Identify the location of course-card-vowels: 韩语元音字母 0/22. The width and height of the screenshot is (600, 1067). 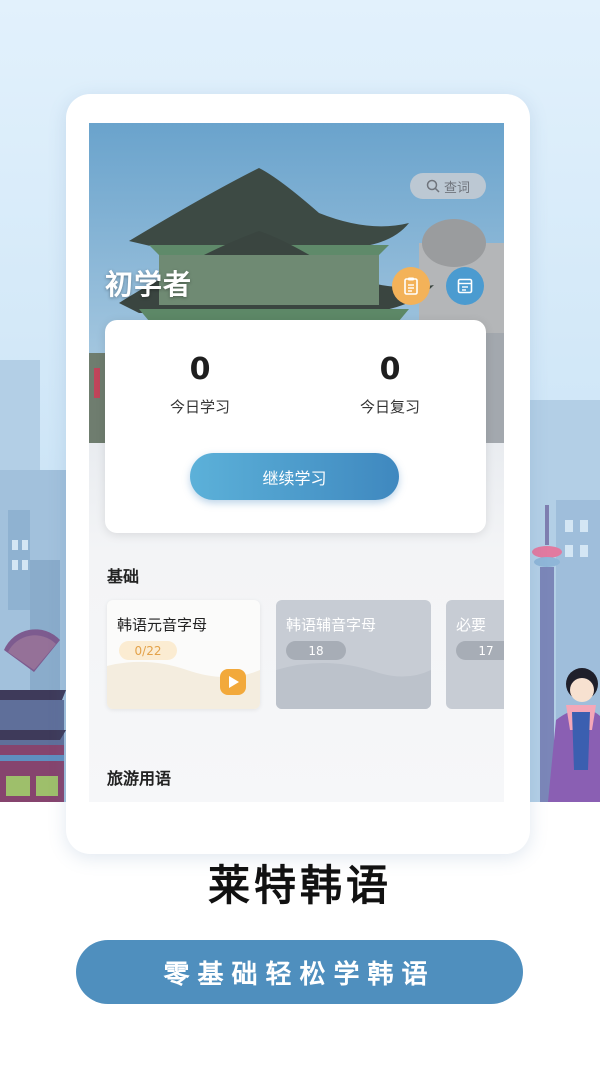
(183, 654).